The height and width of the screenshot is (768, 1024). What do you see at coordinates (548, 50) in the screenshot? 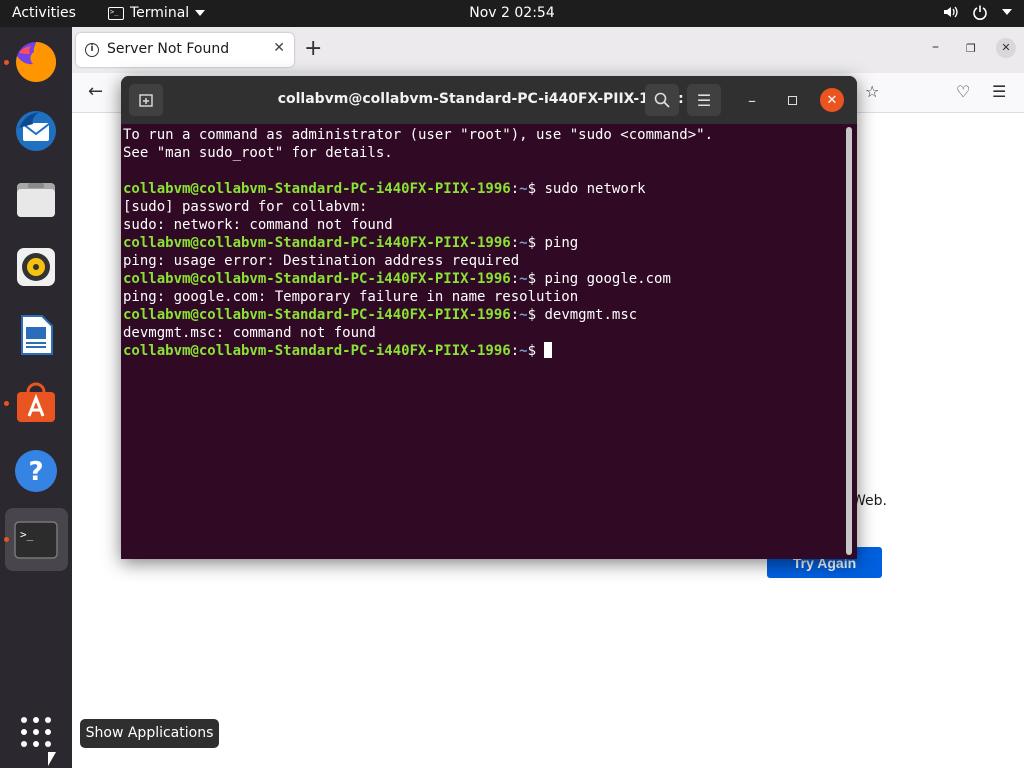
I see `tab-strip: i Server Not Found ✕ + – ❐ ✕` at bounding box center [548, 50].